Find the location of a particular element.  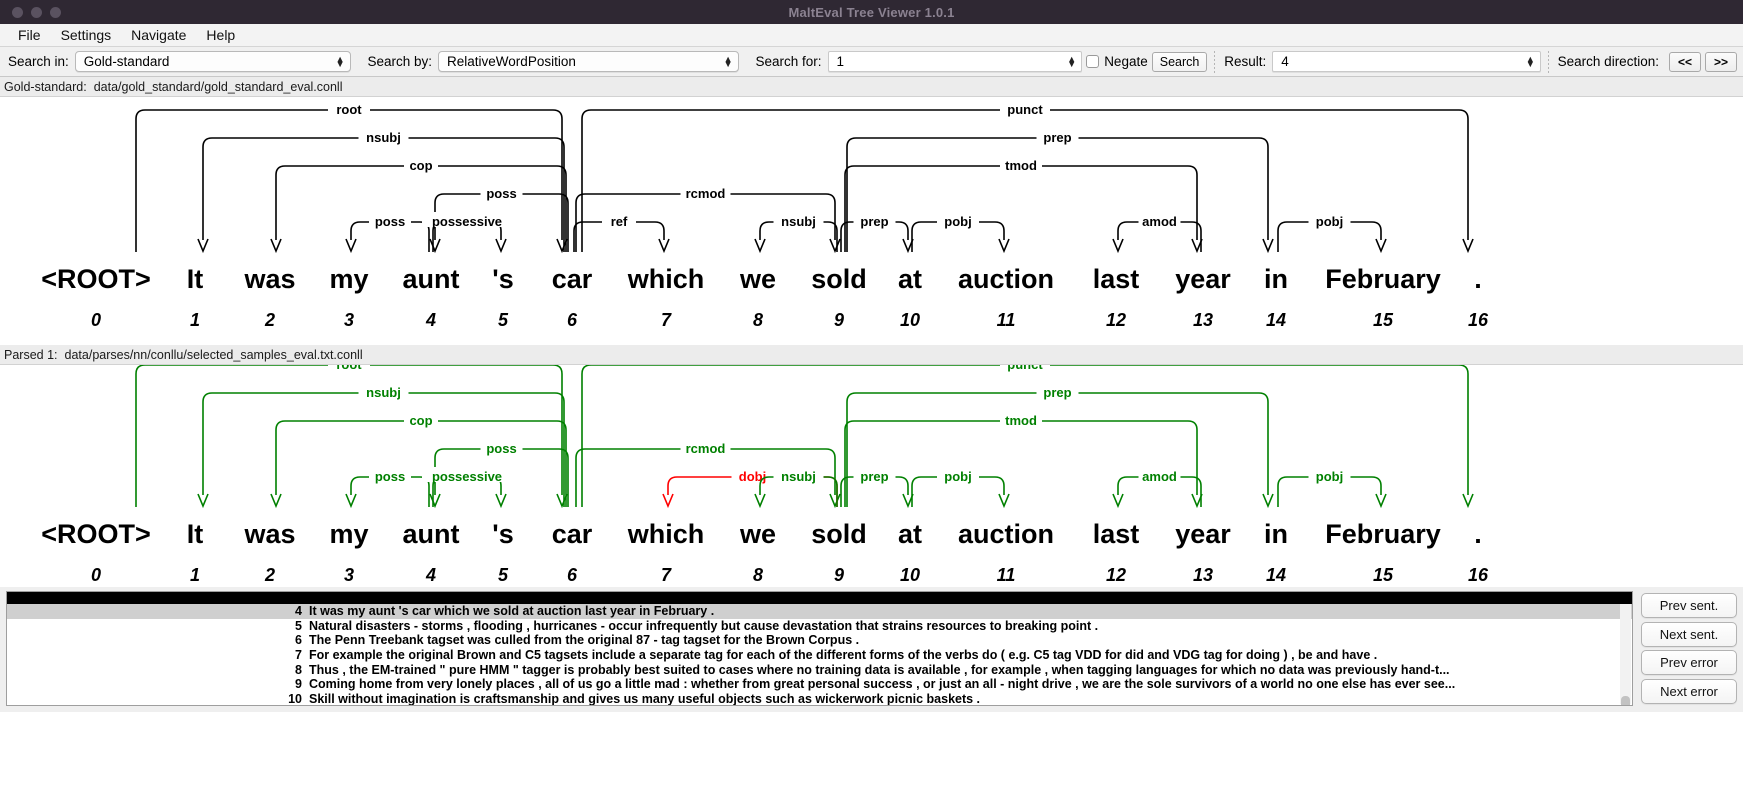

arc-label: prep is located at coordinates (1057, 392).